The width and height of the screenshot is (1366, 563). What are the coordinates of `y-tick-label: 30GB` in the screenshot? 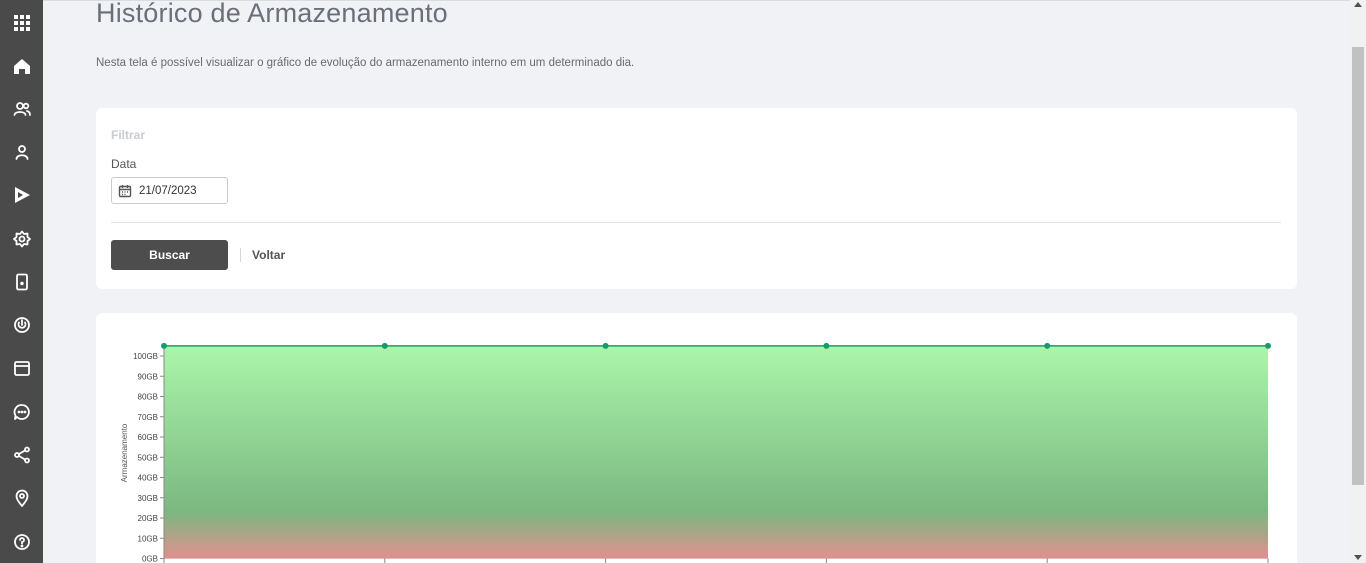 It's located at (148, 498).